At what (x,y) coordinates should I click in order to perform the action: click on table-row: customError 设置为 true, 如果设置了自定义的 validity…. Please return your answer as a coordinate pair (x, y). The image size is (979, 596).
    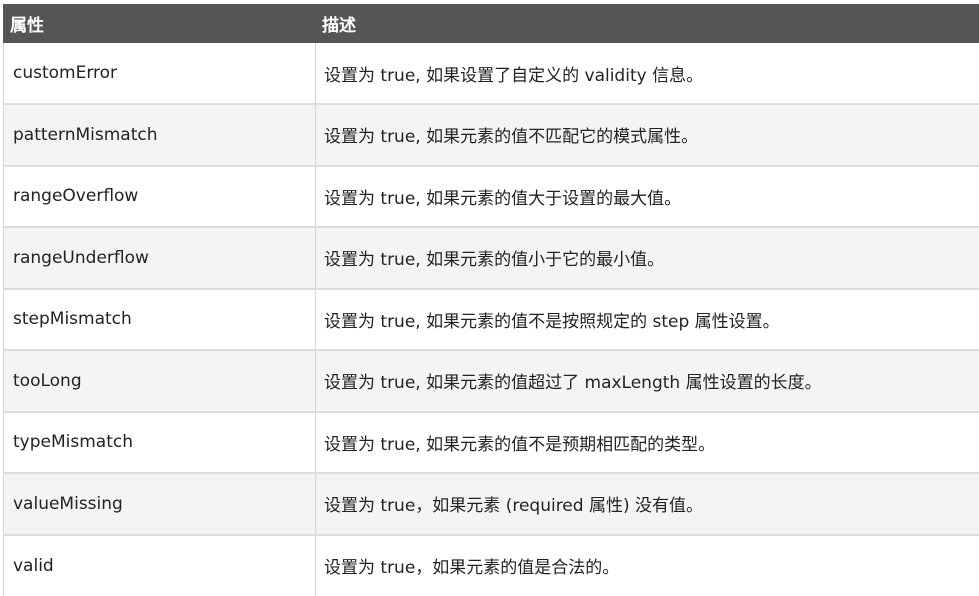
    Looking at the image, I should click on (491, 74).